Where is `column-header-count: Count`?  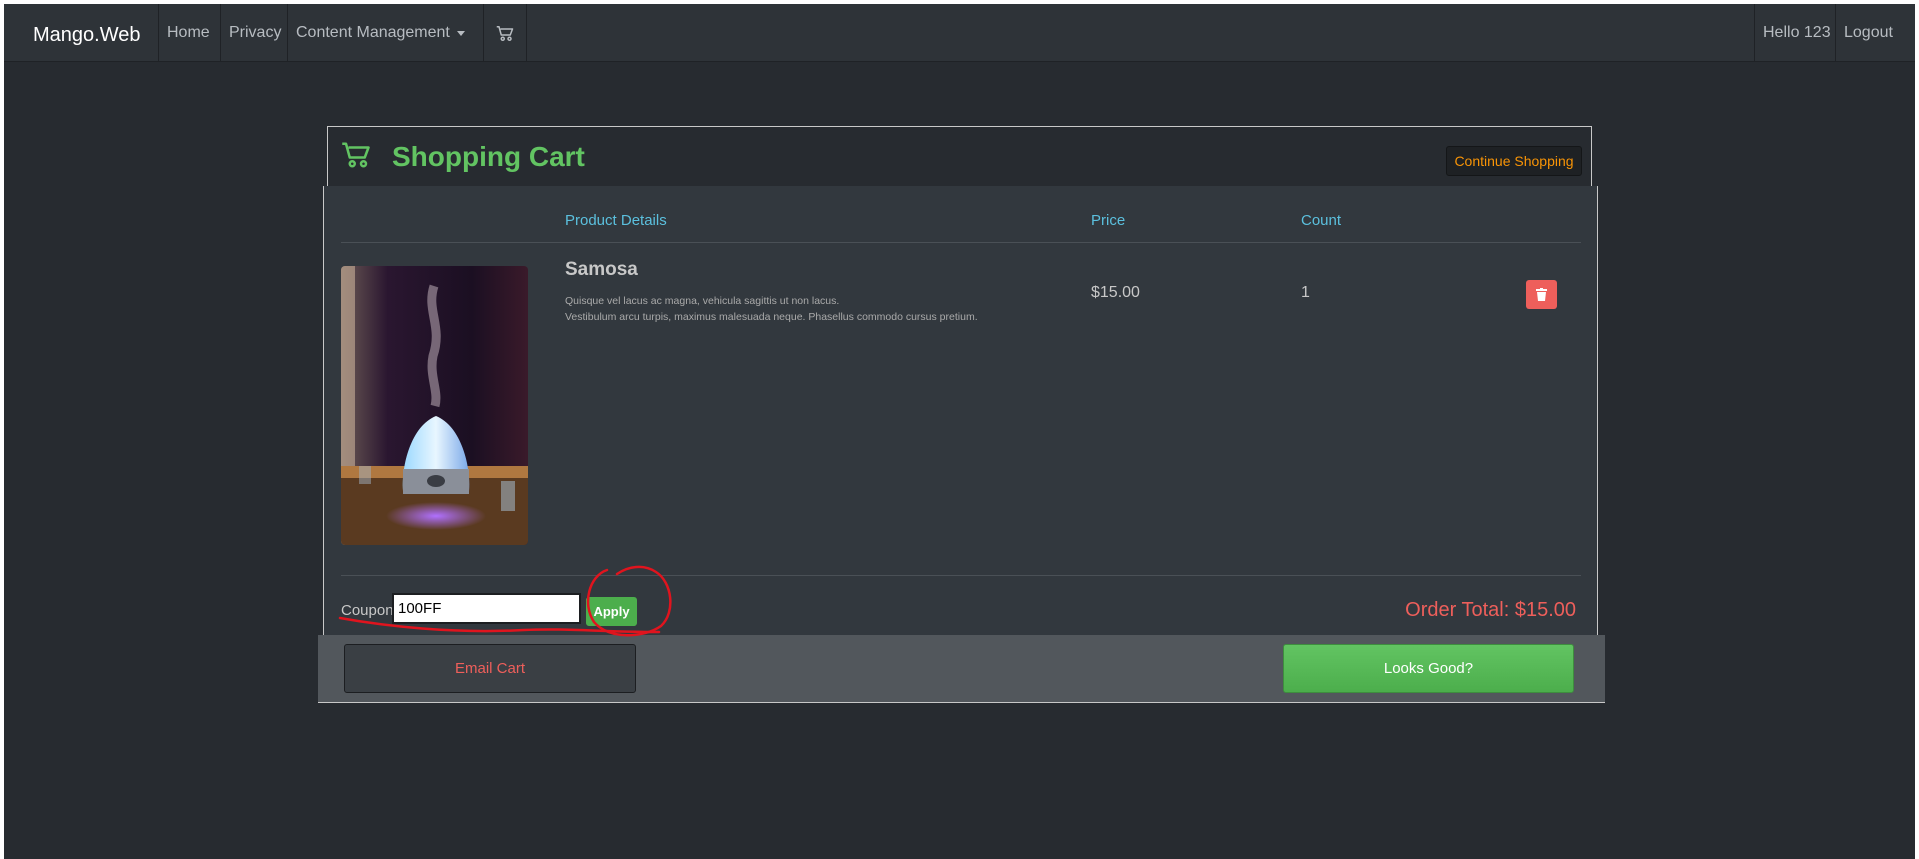
column-header-count: Count is located at coordinates (1321, 220).